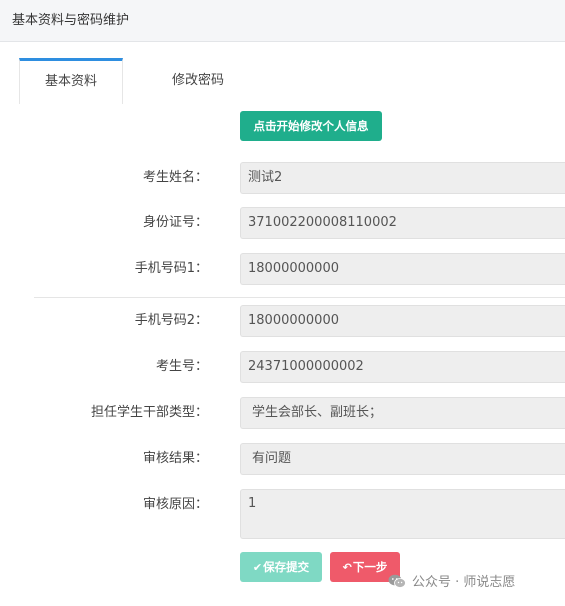  What do you see at coordinates (149, 412) in the screenshot?
I see `cadre-type-label: 担任学生干部类型：` at bounding box center [149, 412].